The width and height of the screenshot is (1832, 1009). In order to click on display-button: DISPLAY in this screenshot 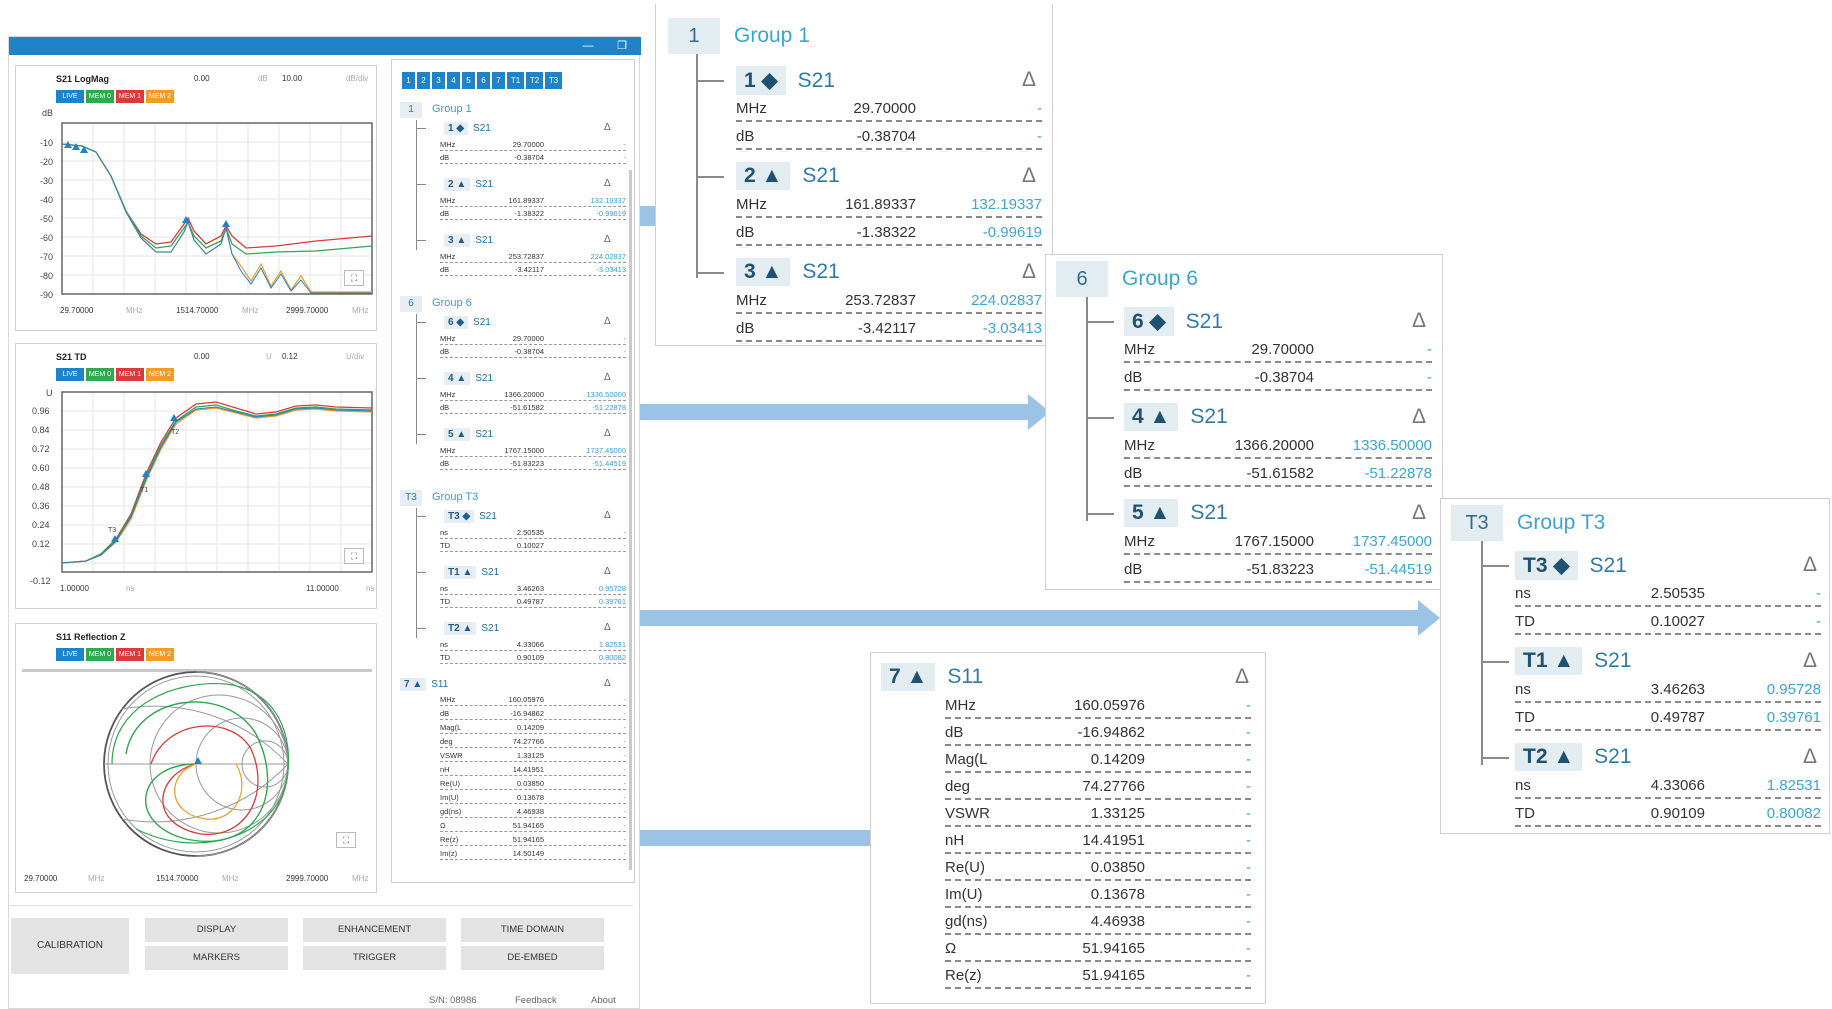, I will do `click(216, 930)`.